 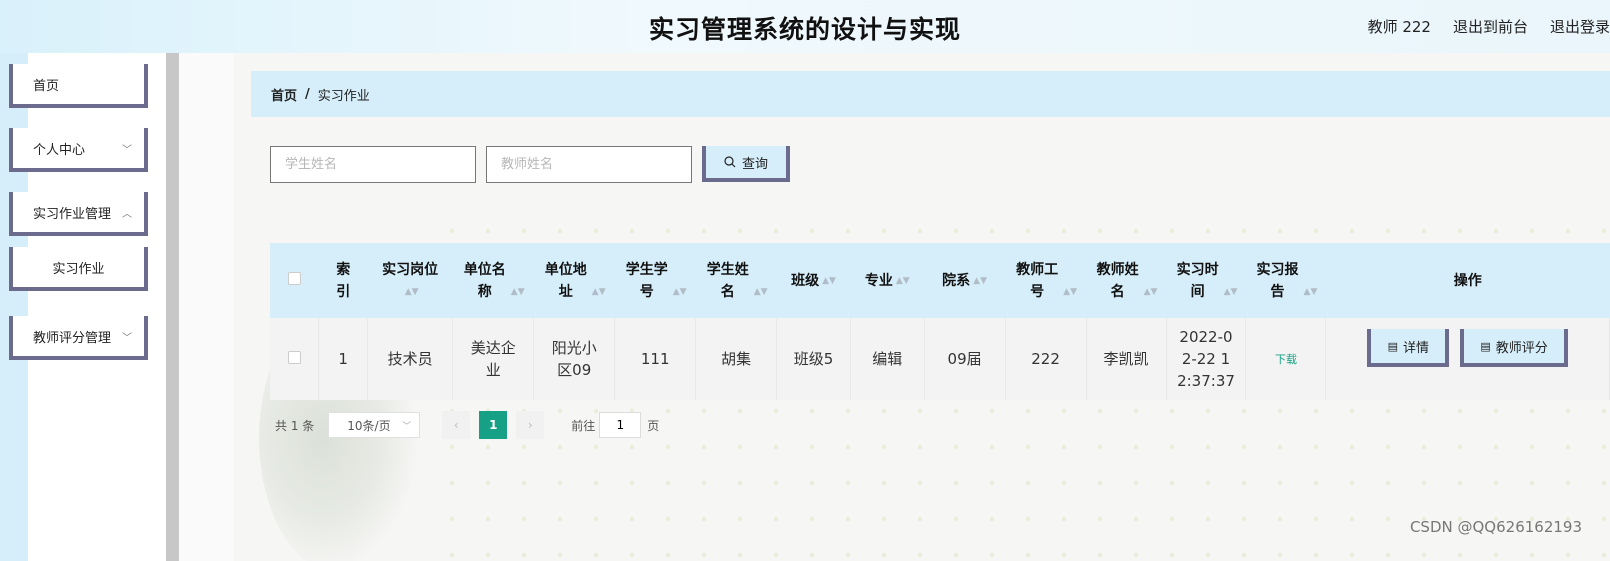 What do you see at coordinates (930, 94) in the screenshot?
I see `breadcrumb: 首页 / 实习作业` at bounding box center [930, 94].